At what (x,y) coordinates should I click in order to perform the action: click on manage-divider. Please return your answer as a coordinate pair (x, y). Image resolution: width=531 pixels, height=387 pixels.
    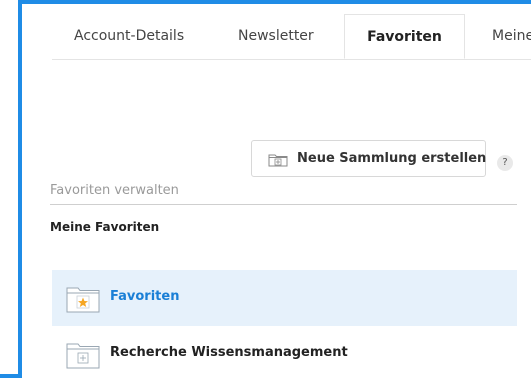
    Looking at the image, I should click on (283, 204).